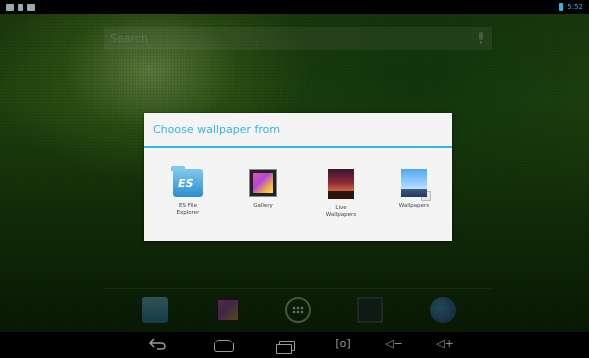 This screenshot has height=358, width=589. I want to click on option-gallery: Gallery, so click(263, 189).